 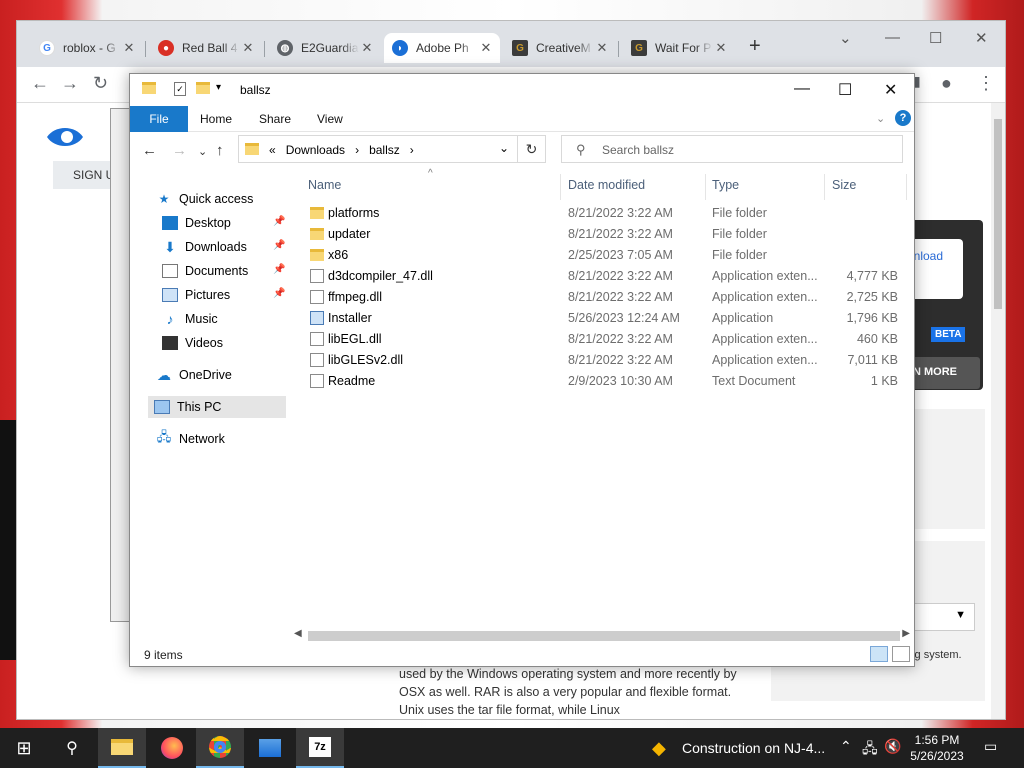 What do you see at coordinates (606, 234) in the screenshot?
I see `file-row: updater 8/21/2022 3:22 AM File folder` at bounding box center [606, 234].